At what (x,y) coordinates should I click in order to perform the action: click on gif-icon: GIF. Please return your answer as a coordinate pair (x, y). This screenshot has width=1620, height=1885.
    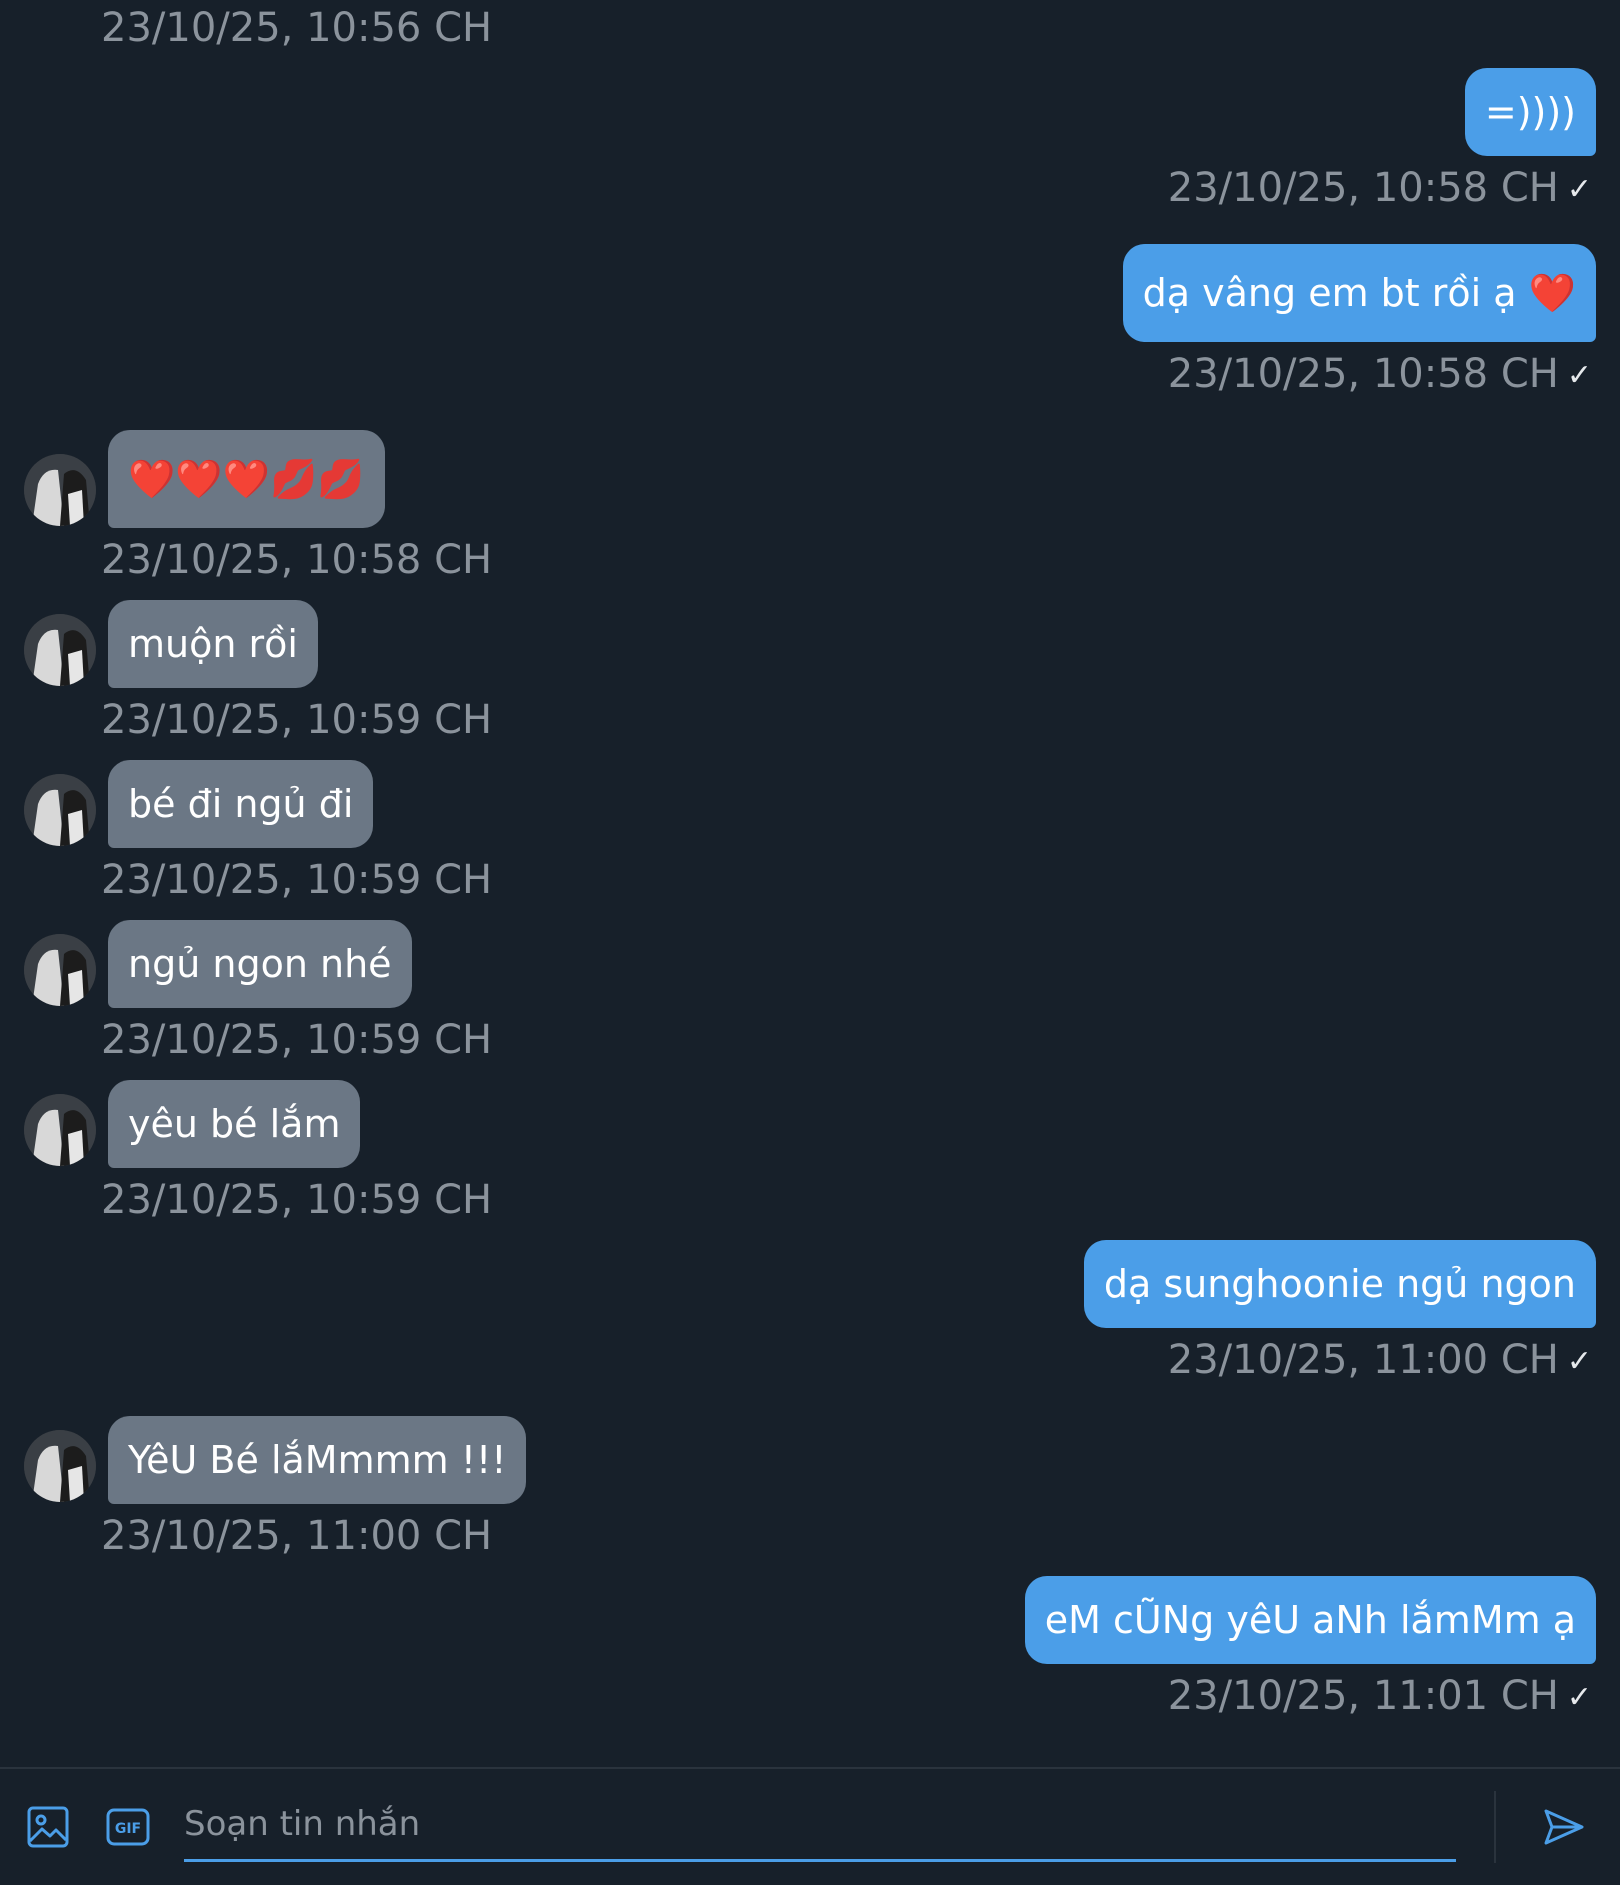
    Looking at the image, I should click on (128, 1827).